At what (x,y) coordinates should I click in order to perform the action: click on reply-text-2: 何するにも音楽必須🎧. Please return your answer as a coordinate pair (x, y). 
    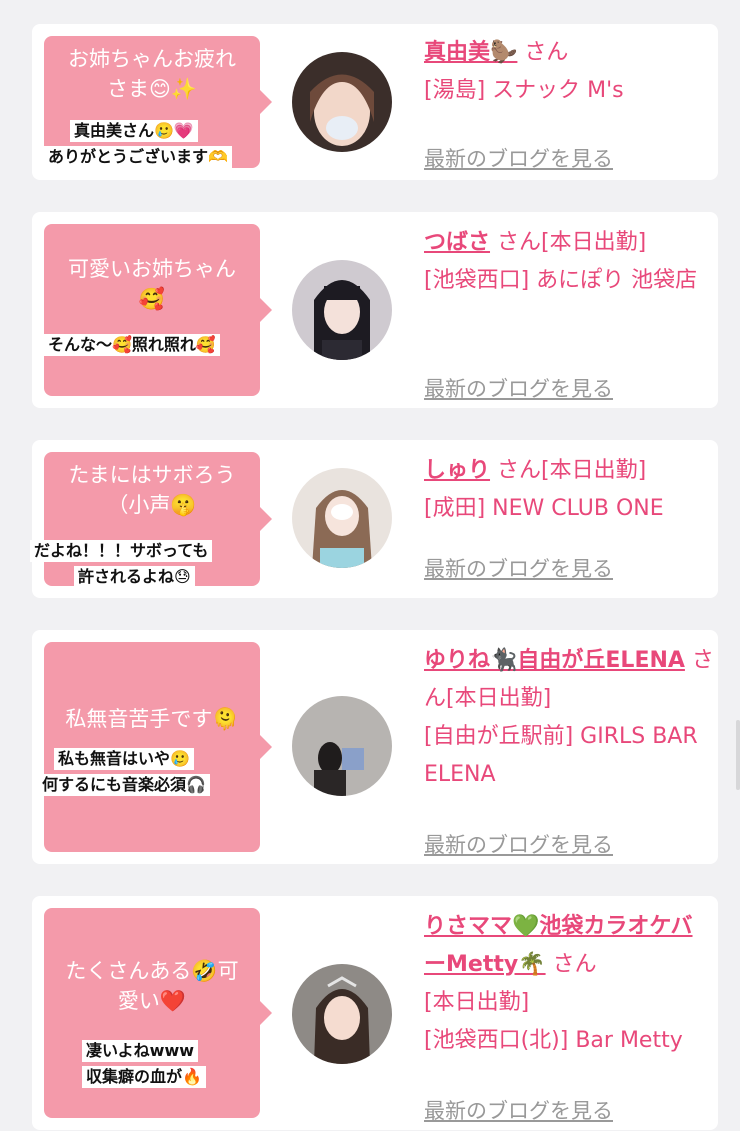
    Looking at the image, I should click on (124, 785).